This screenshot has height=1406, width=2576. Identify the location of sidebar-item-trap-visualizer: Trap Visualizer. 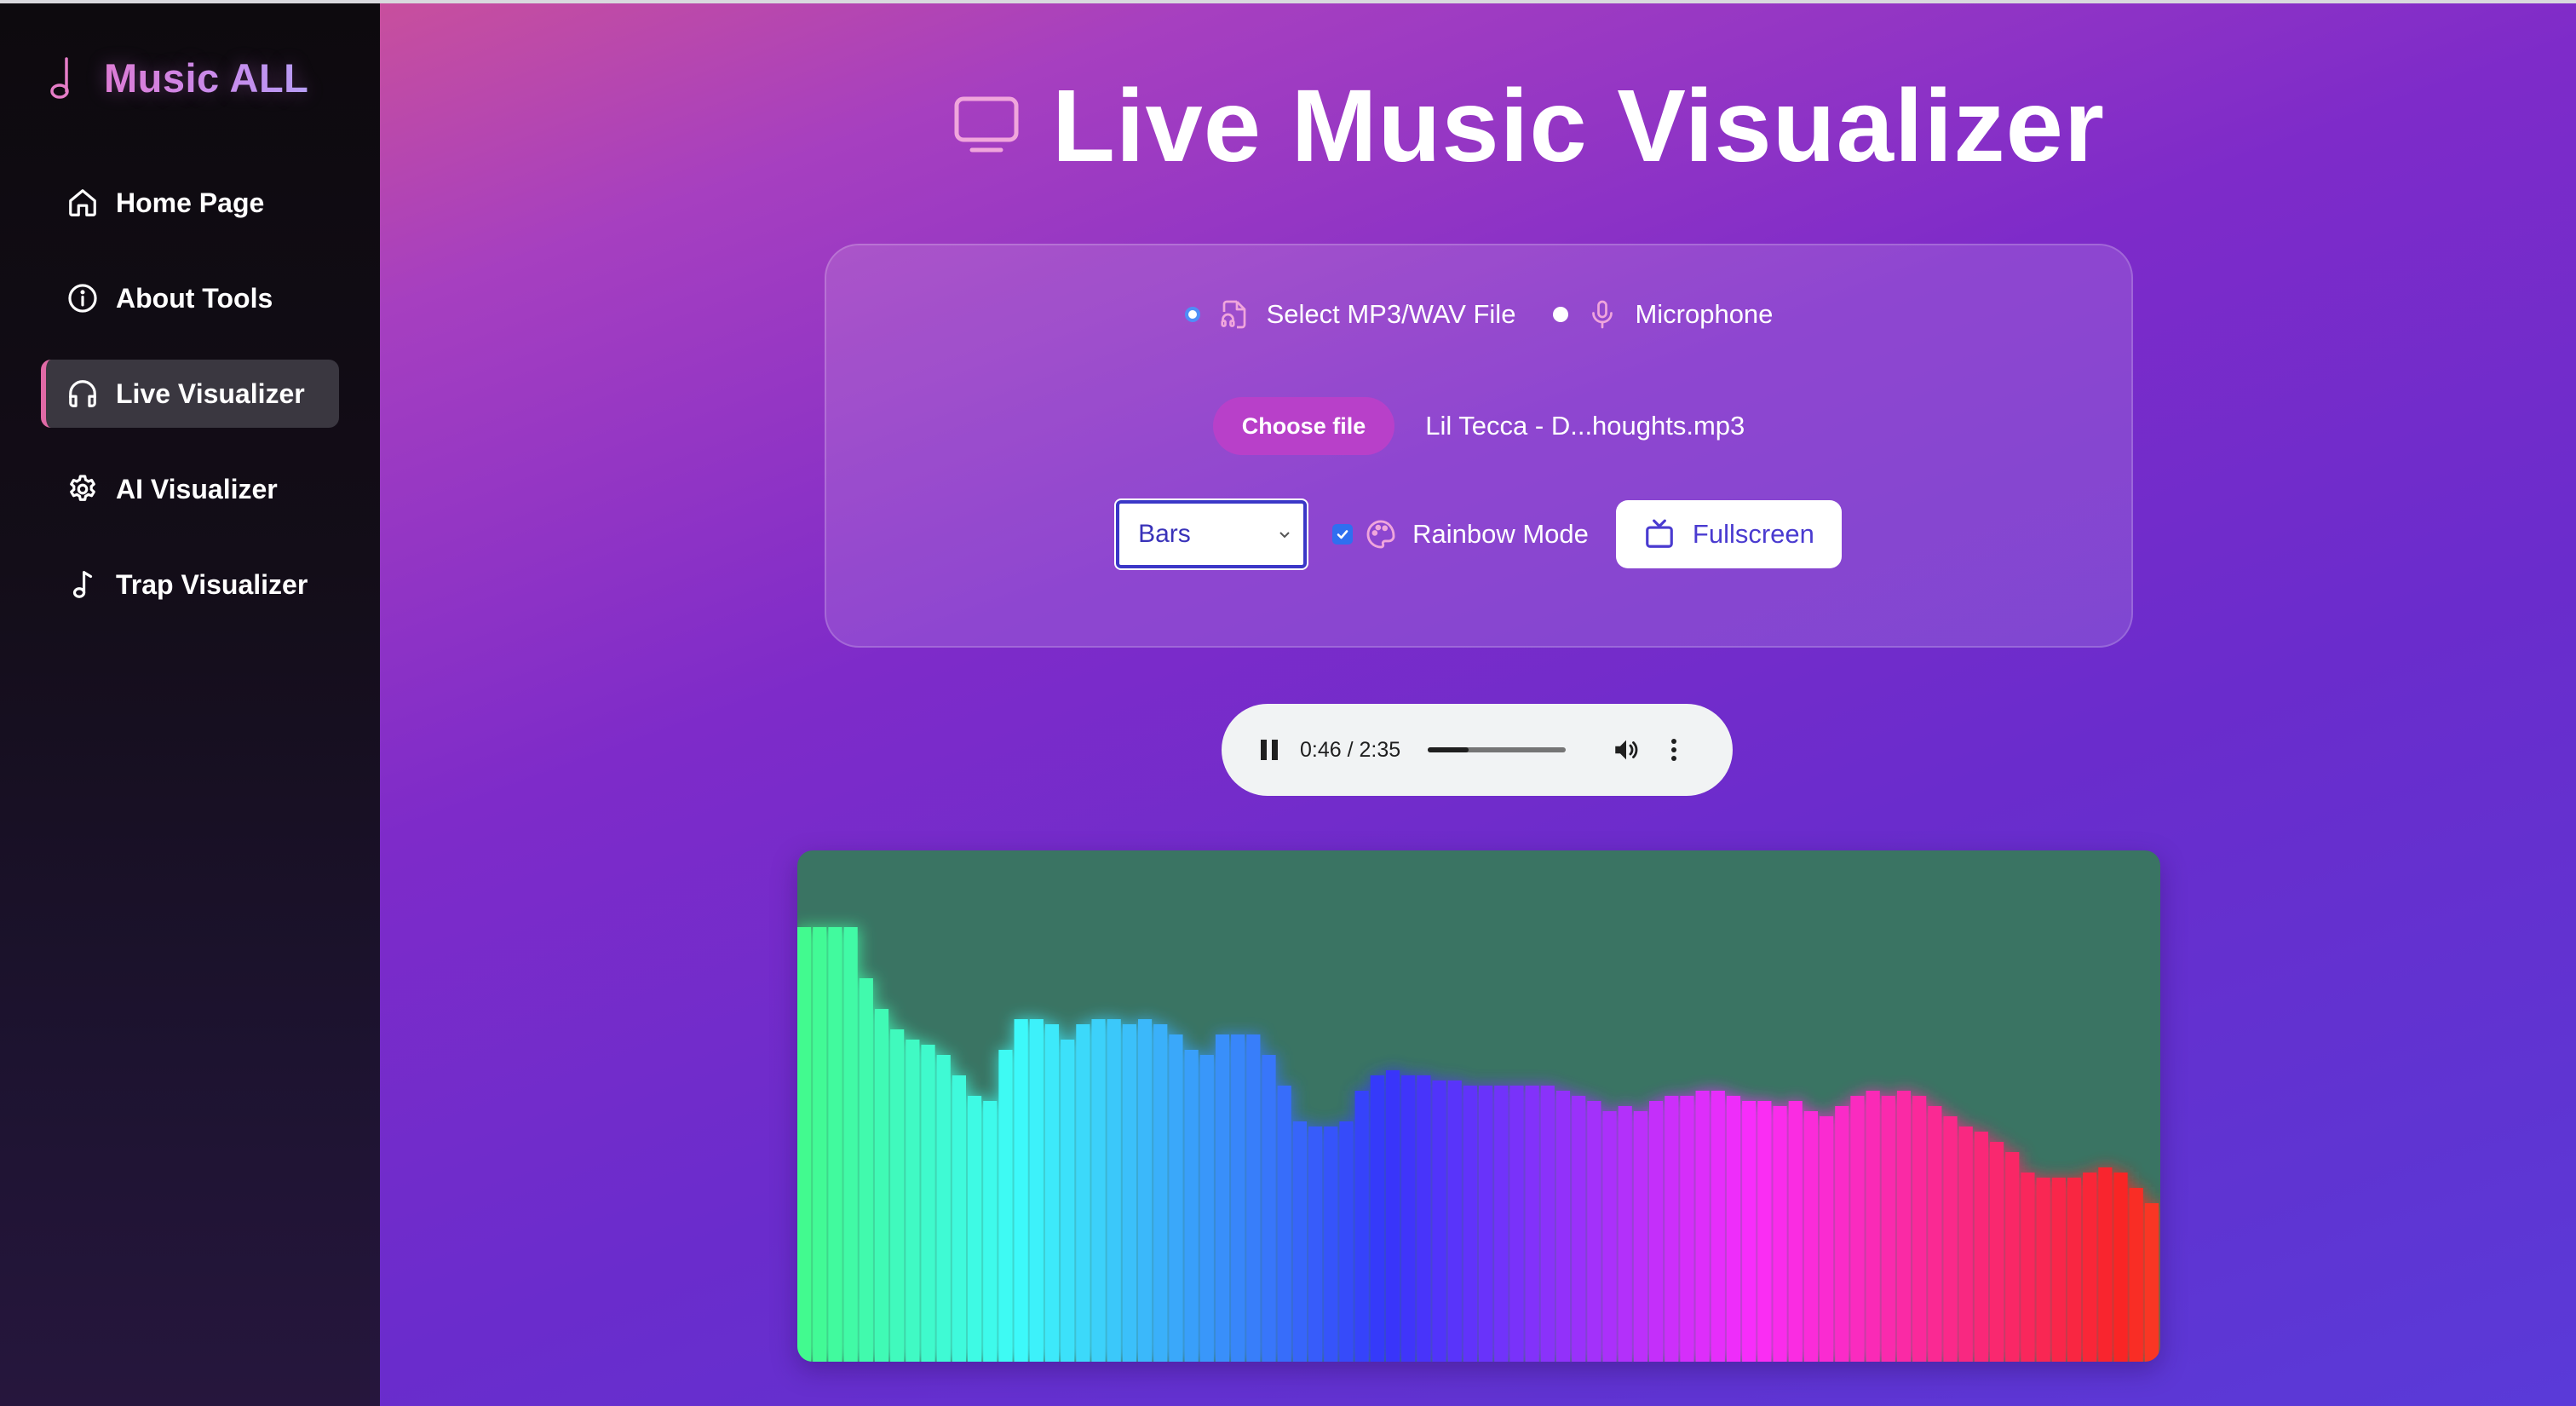
(190, 584).